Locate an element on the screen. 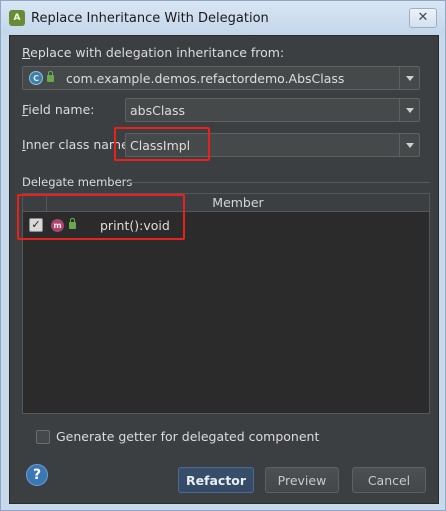 This screenshot has height=511, width=446. refactor-button: Refactor is located at coordinates (216, 480).